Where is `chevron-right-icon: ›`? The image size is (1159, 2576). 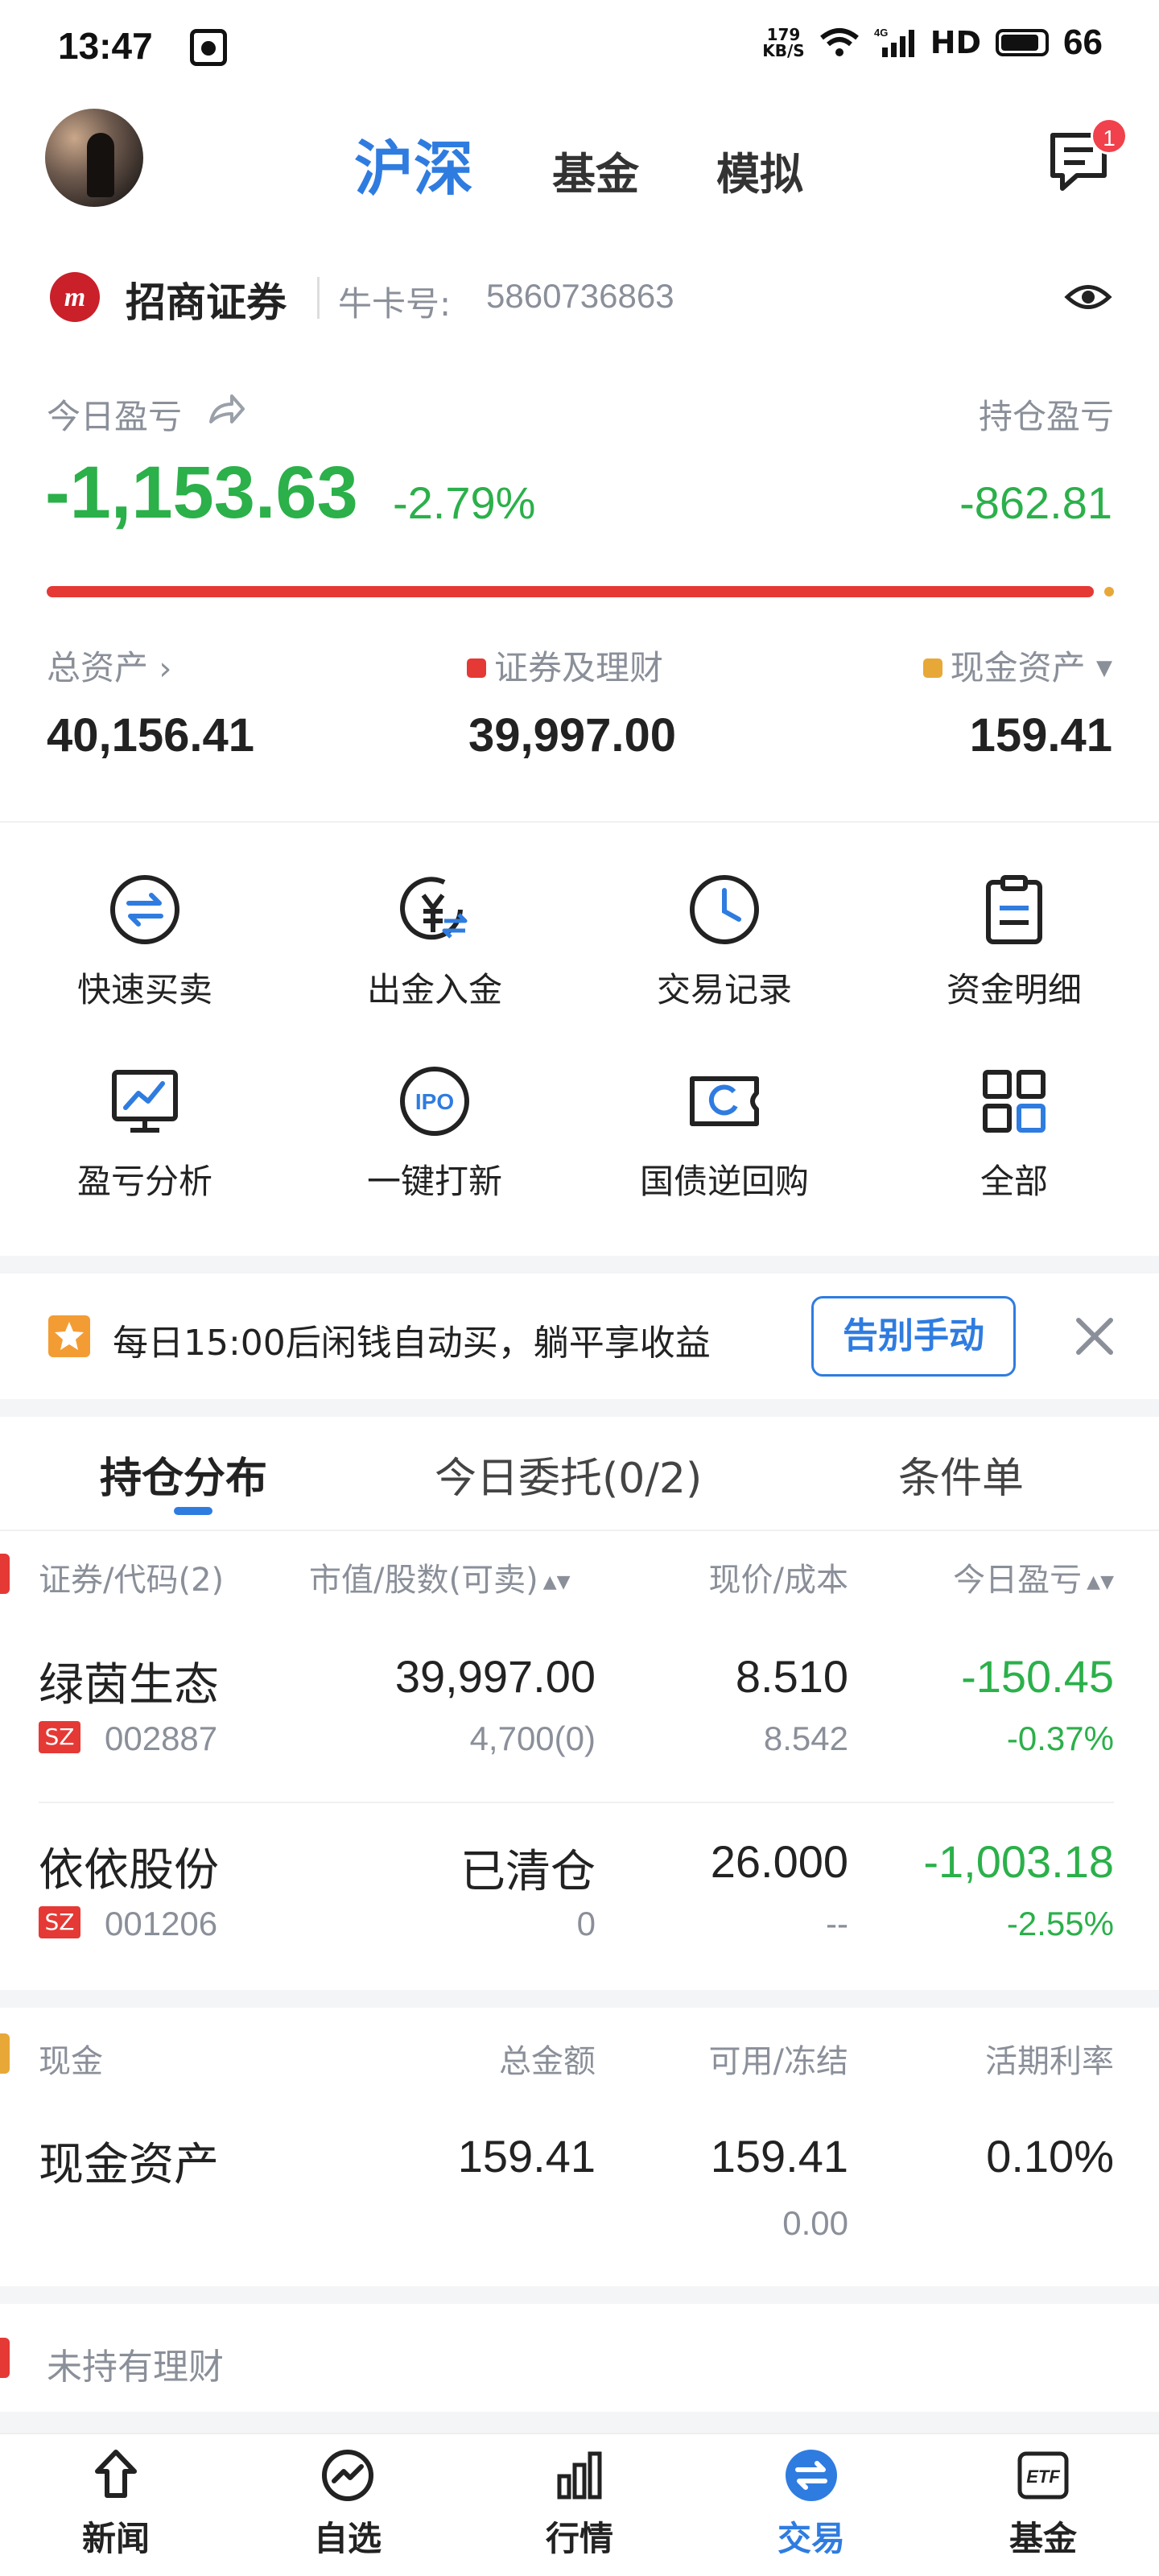 chevron-right-icon: › is located at coordinates (165, 668).